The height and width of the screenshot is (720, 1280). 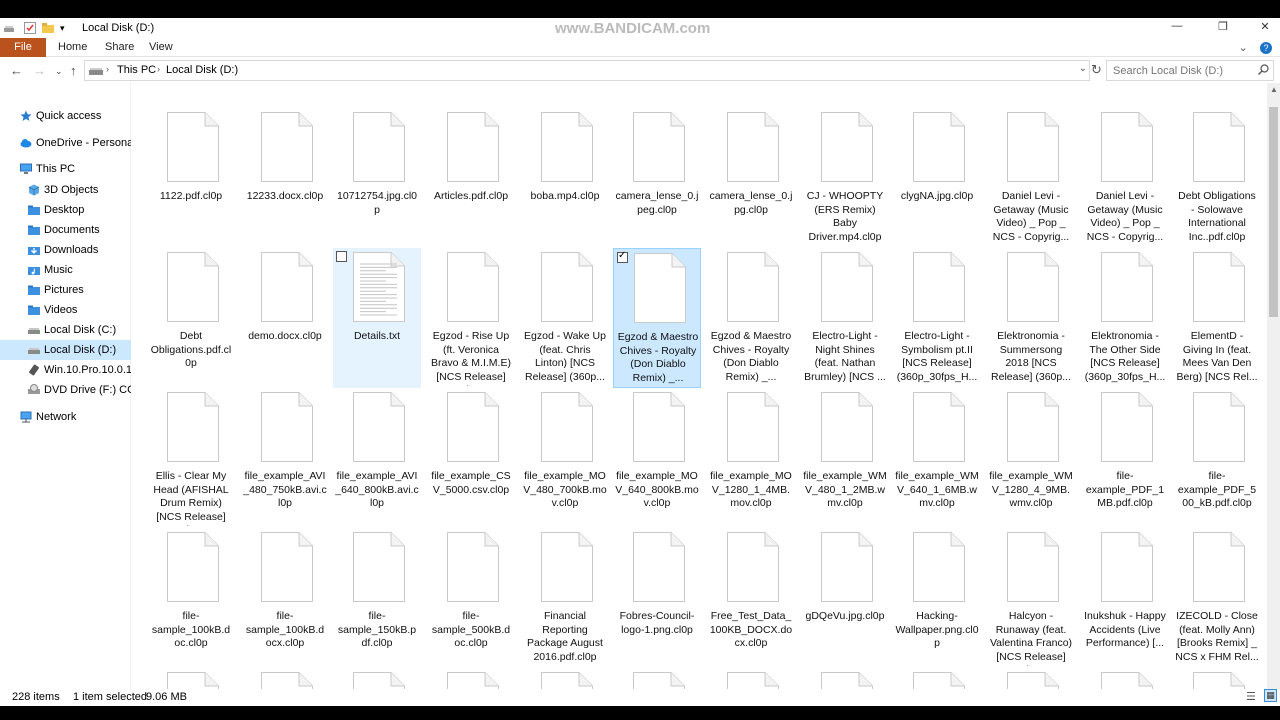 I want to click on file-item: 10712754.jpg.cl0p, so click(x=377, y=178).